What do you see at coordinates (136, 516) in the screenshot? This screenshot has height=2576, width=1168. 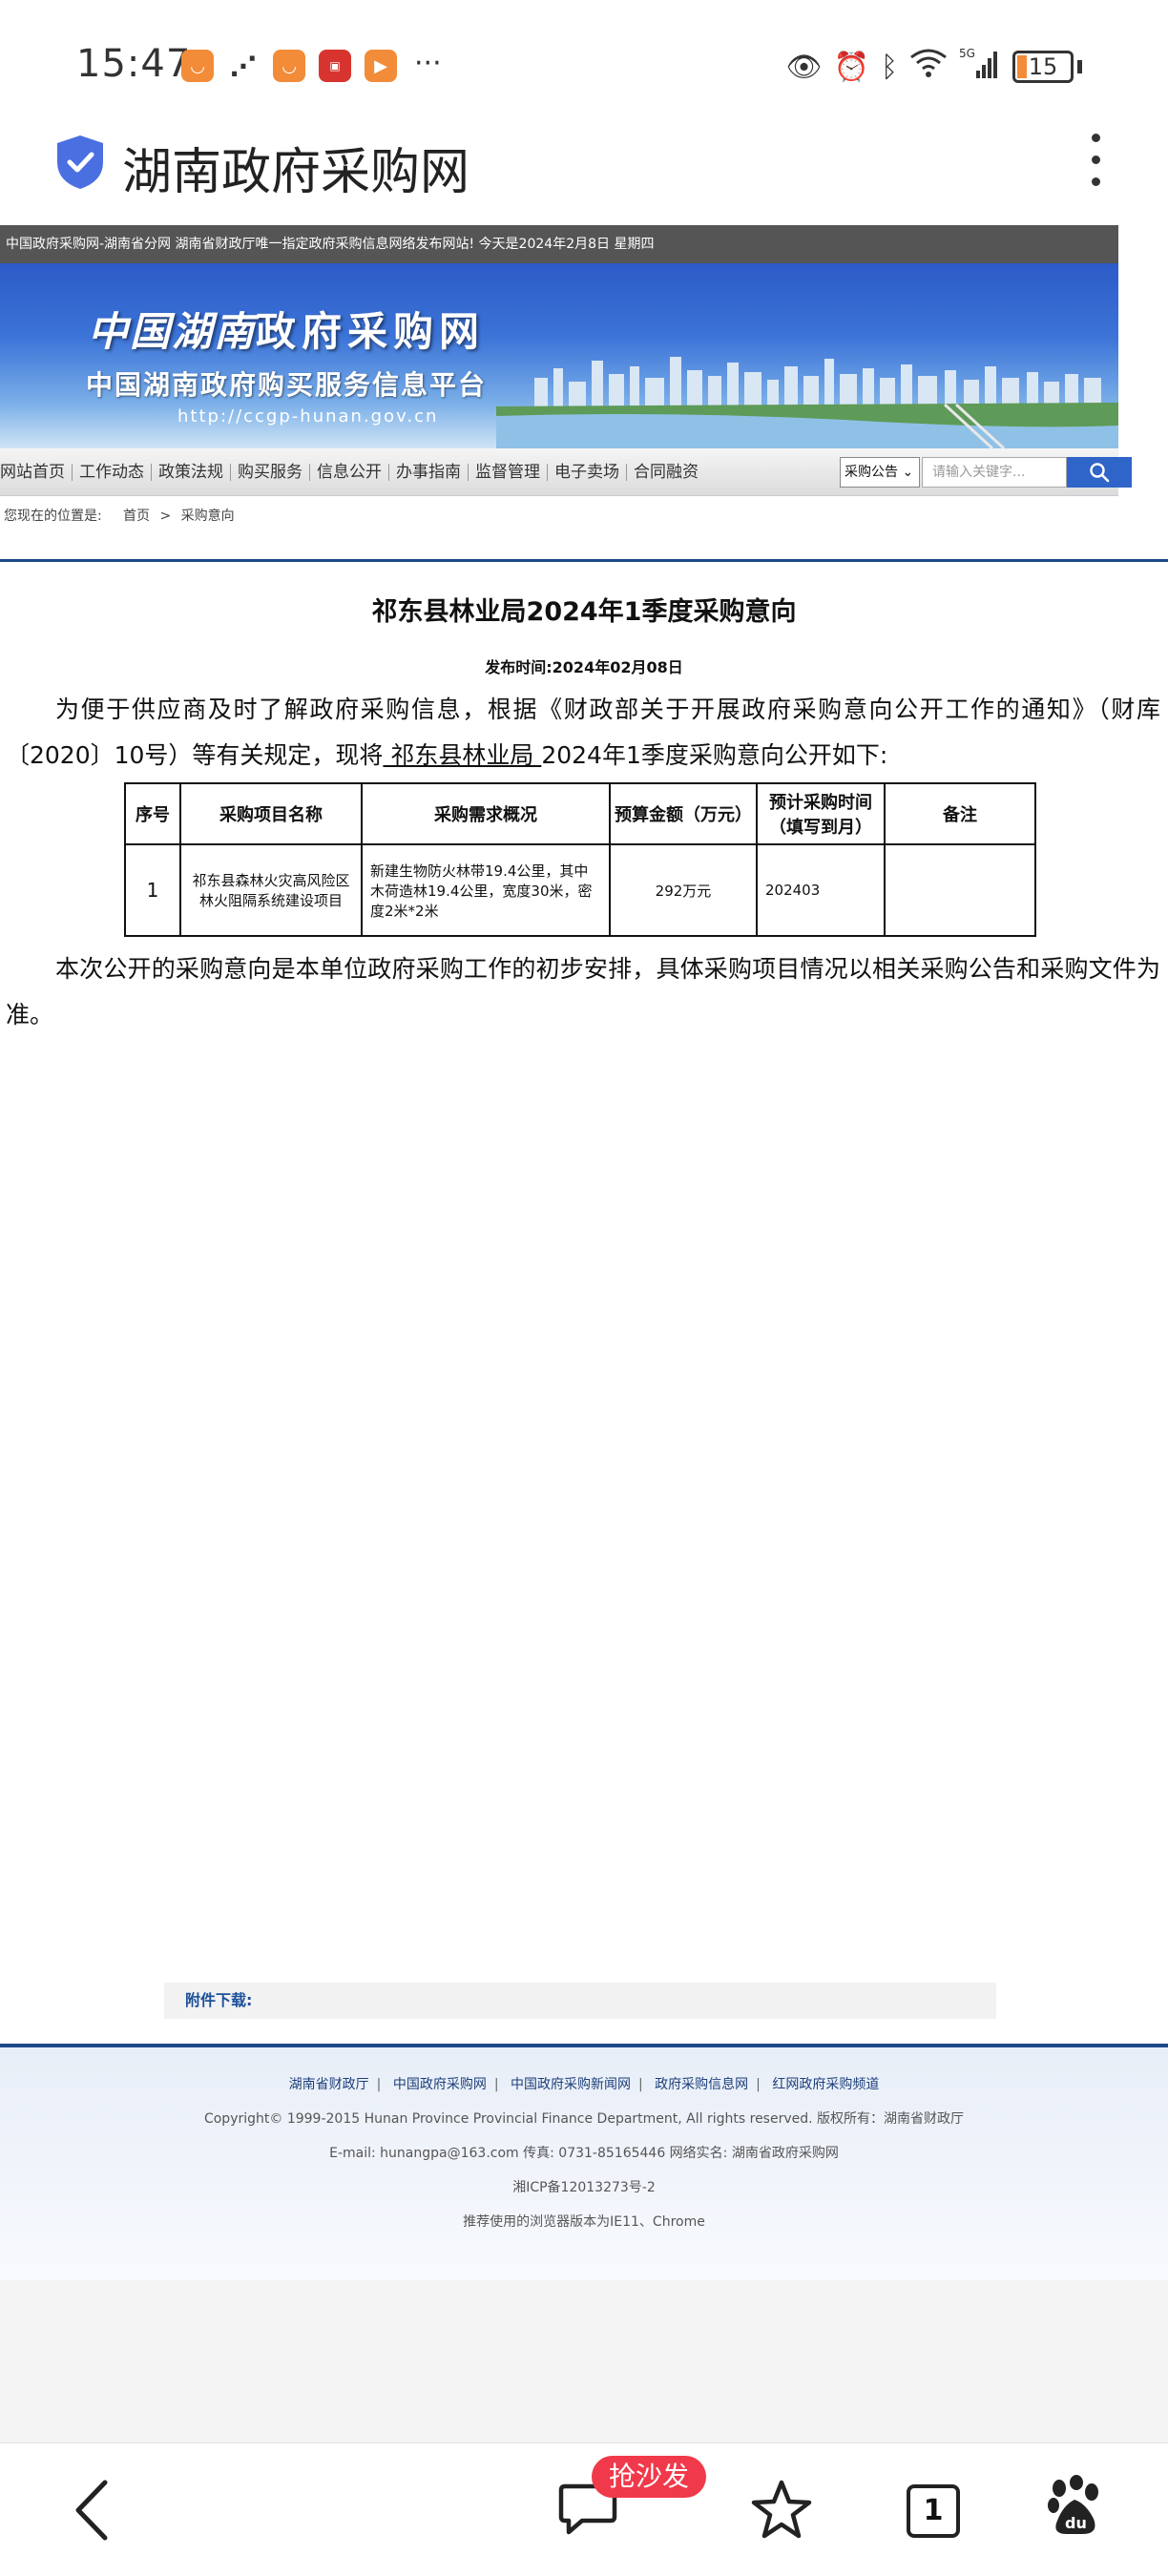 I see `breadcrumb-home: 首页` at bounding box center [136, 516].